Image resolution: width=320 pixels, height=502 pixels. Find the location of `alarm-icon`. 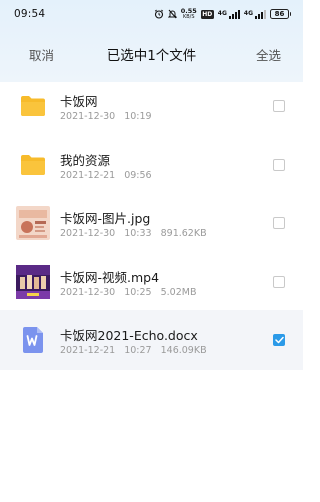

alarm-icon is located at coordinates (159, 14).